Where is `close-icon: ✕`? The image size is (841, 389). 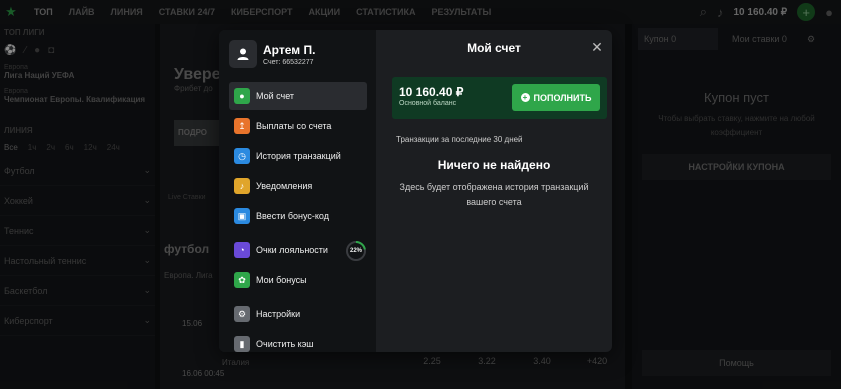
close-icon: ✕ is located at coordinates (597, 47).